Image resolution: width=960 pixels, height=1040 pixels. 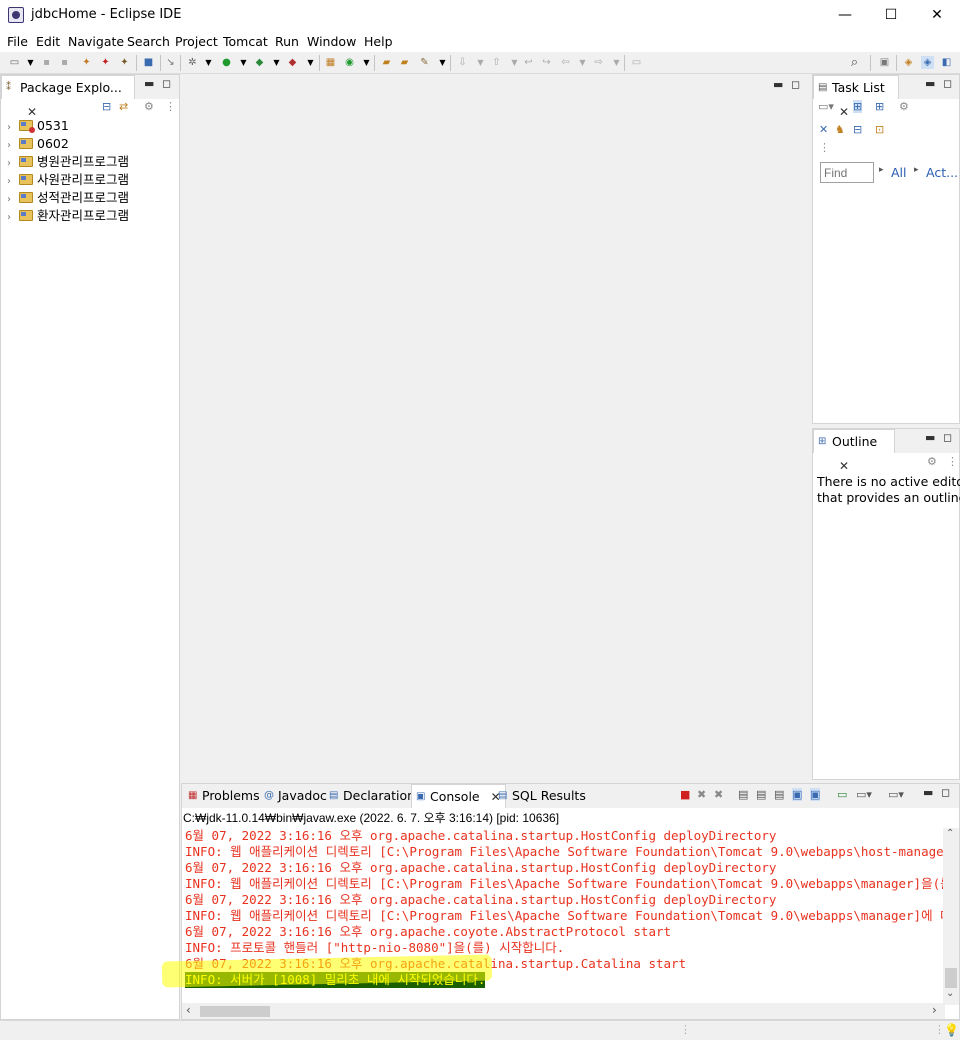 I want to click on menu-navigate: Navigate, so click(x=96, y=41).